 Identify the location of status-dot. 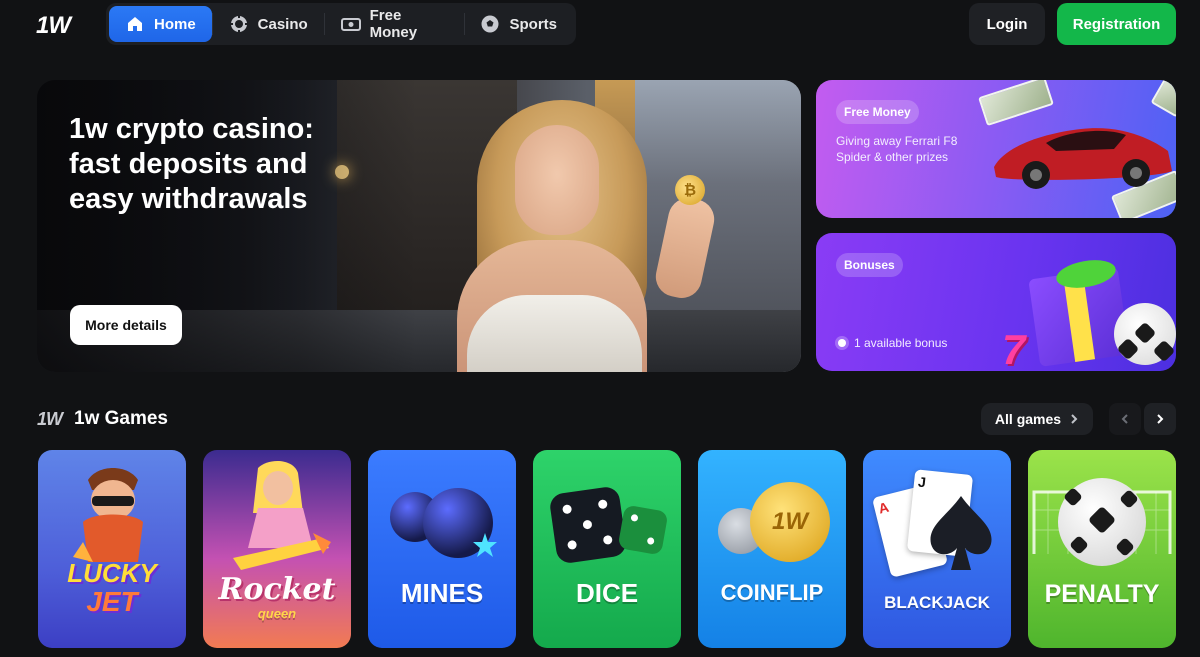
(842, 343).